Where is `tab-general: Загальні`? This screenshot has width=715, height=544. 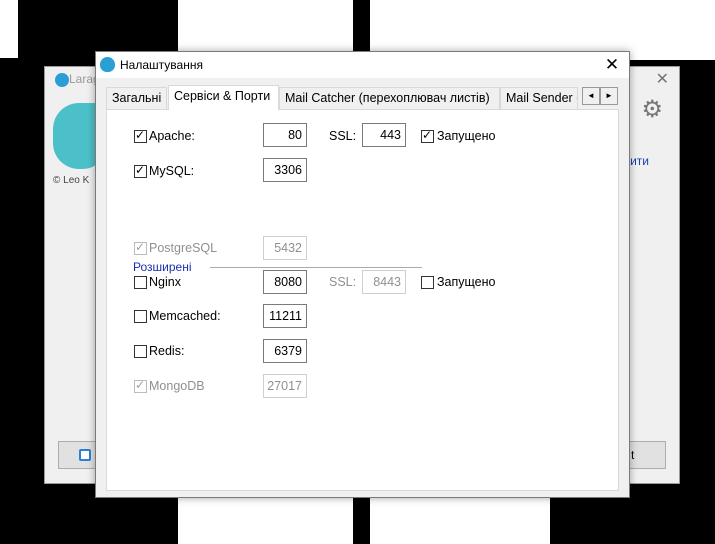
tab-general: Загальні is located at coordinates (136, 98).